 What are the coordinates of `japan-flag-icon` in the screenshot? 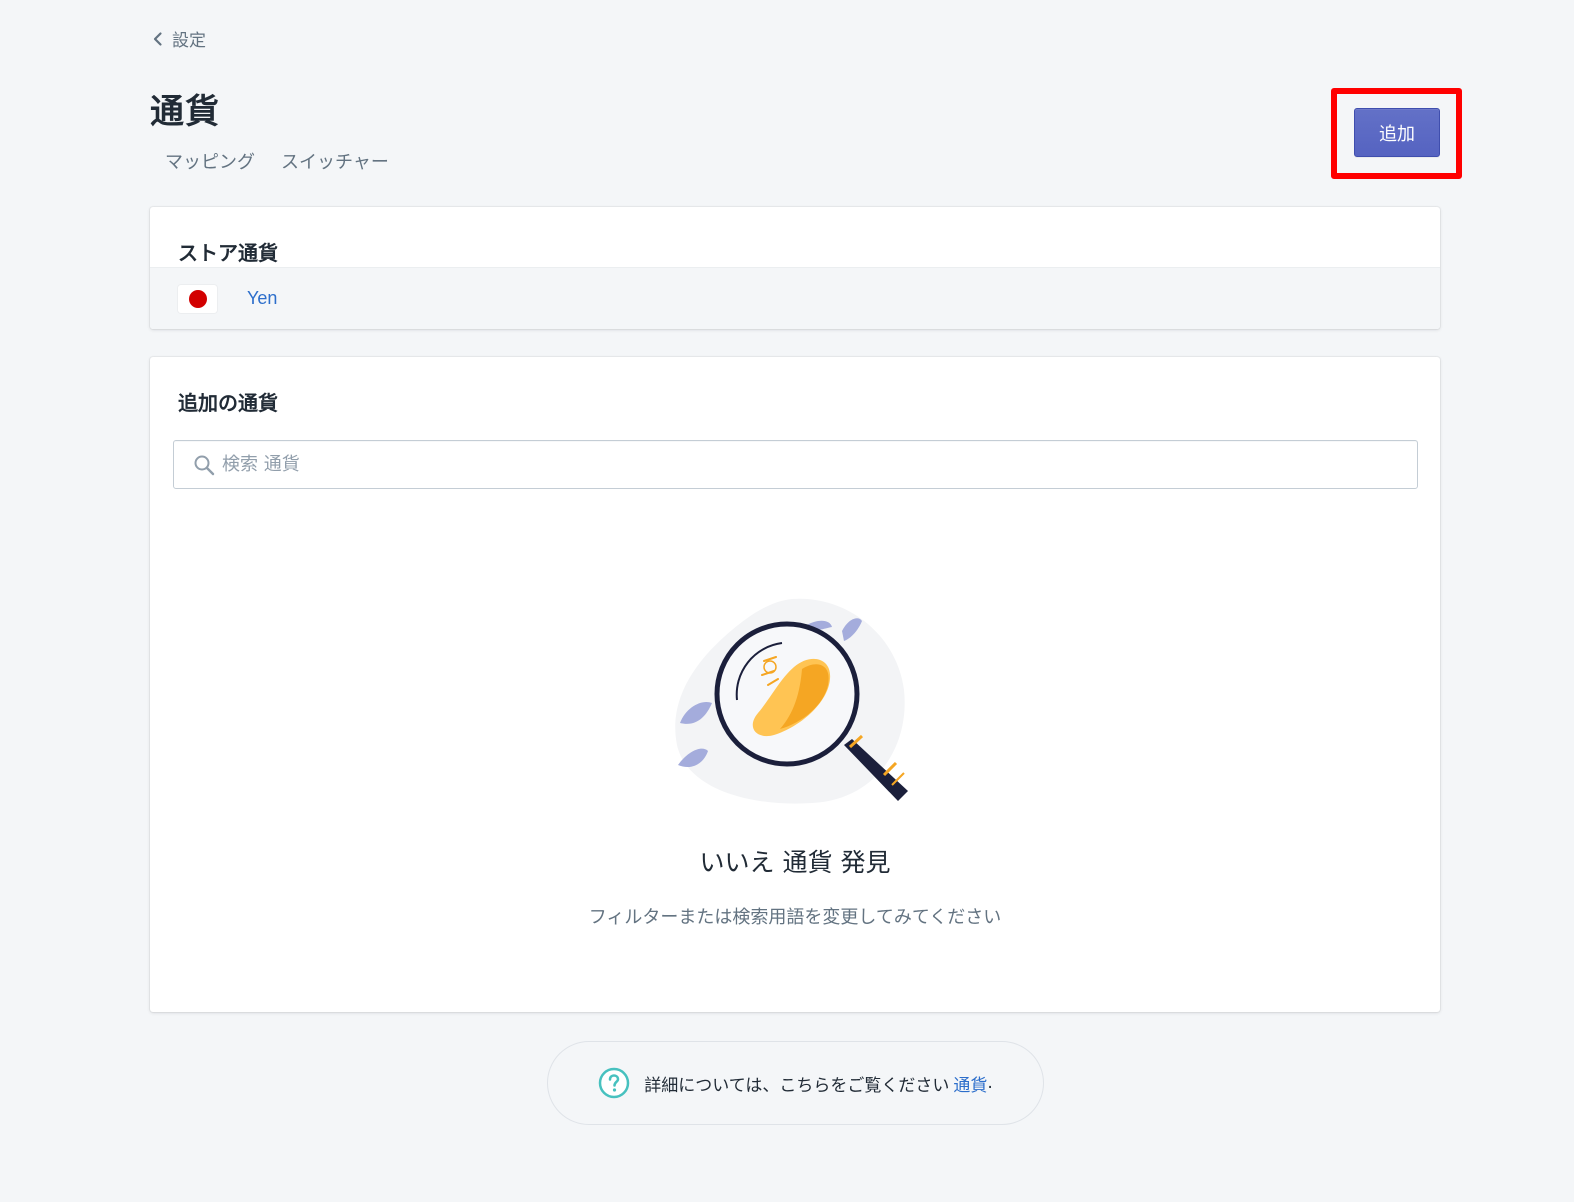 It's located at (197, 298).